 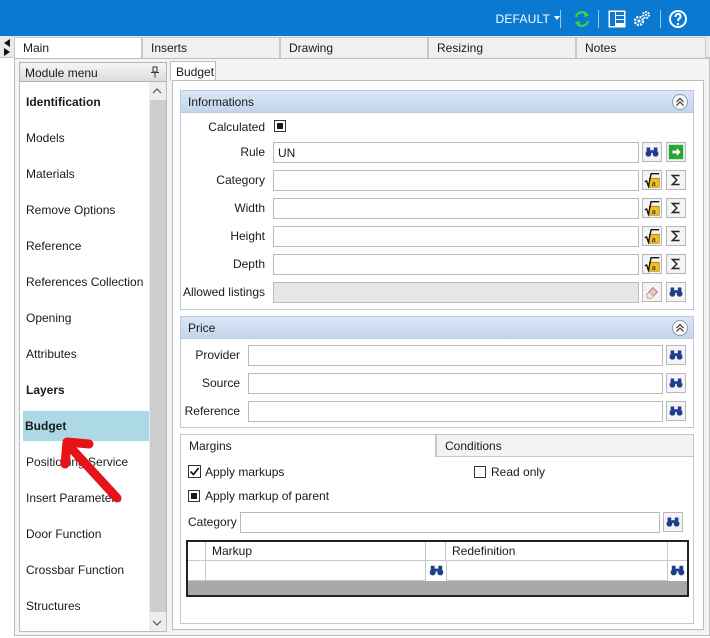 I want to click on chevron-up-icon, so click(x=157, y=91).